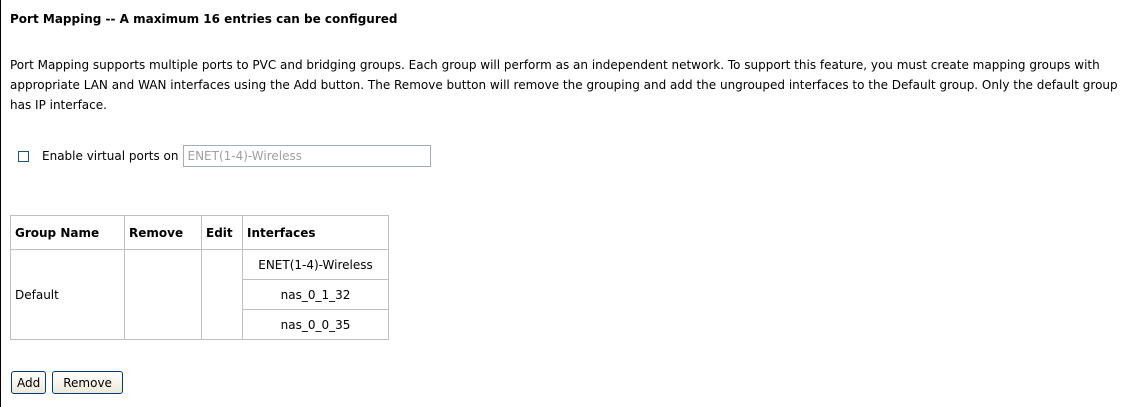  I want to click on header-edit: Edit, so click(222, 232).